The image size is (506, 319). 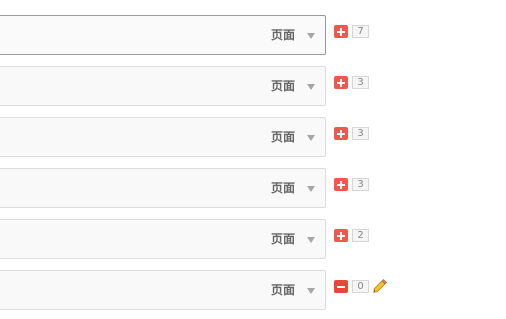 What do you see at coordinates (341, 286) in the screenshot?
I see `collapse-minus-icon` at bounding box center [341, 286].